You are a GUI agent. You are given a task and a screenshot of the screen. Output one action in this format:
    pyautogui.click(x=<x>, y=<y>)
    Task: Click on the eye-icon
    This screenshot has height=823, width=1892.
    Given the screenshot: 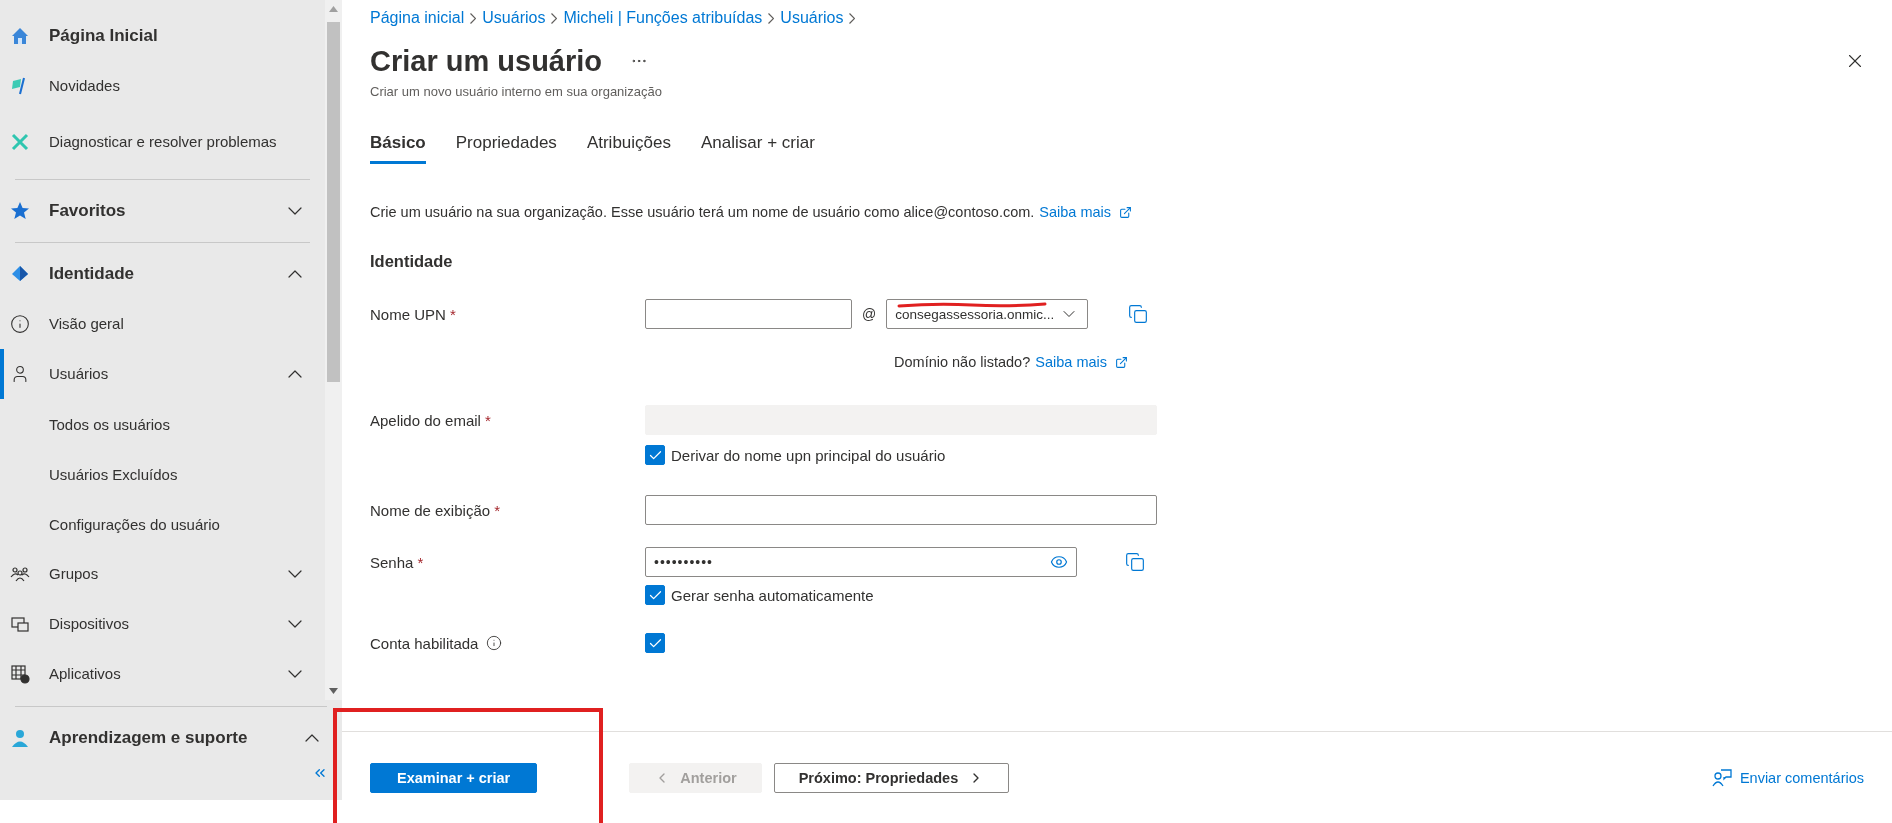 What is the action you would take?
    pyautogui.click(x=1059, y=562)
    